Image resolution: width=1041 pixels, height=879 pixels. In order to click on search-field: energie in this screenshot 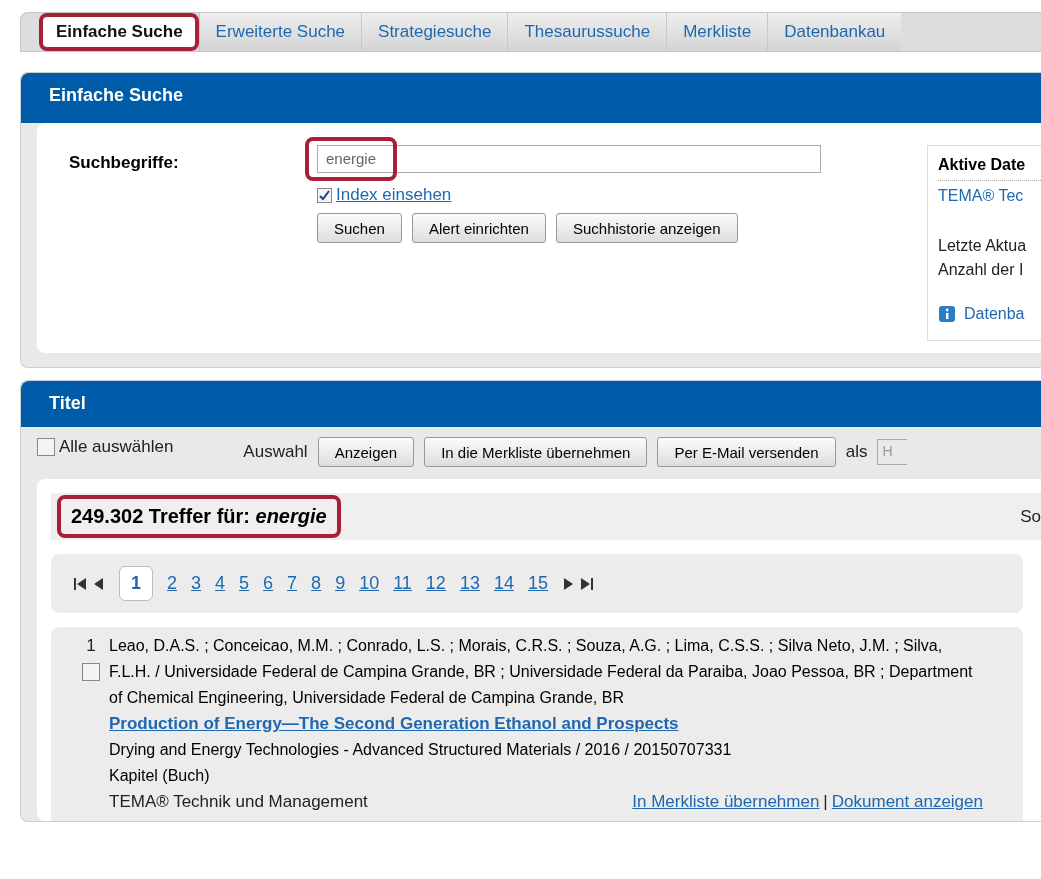, I will do `click(569, 159)`.